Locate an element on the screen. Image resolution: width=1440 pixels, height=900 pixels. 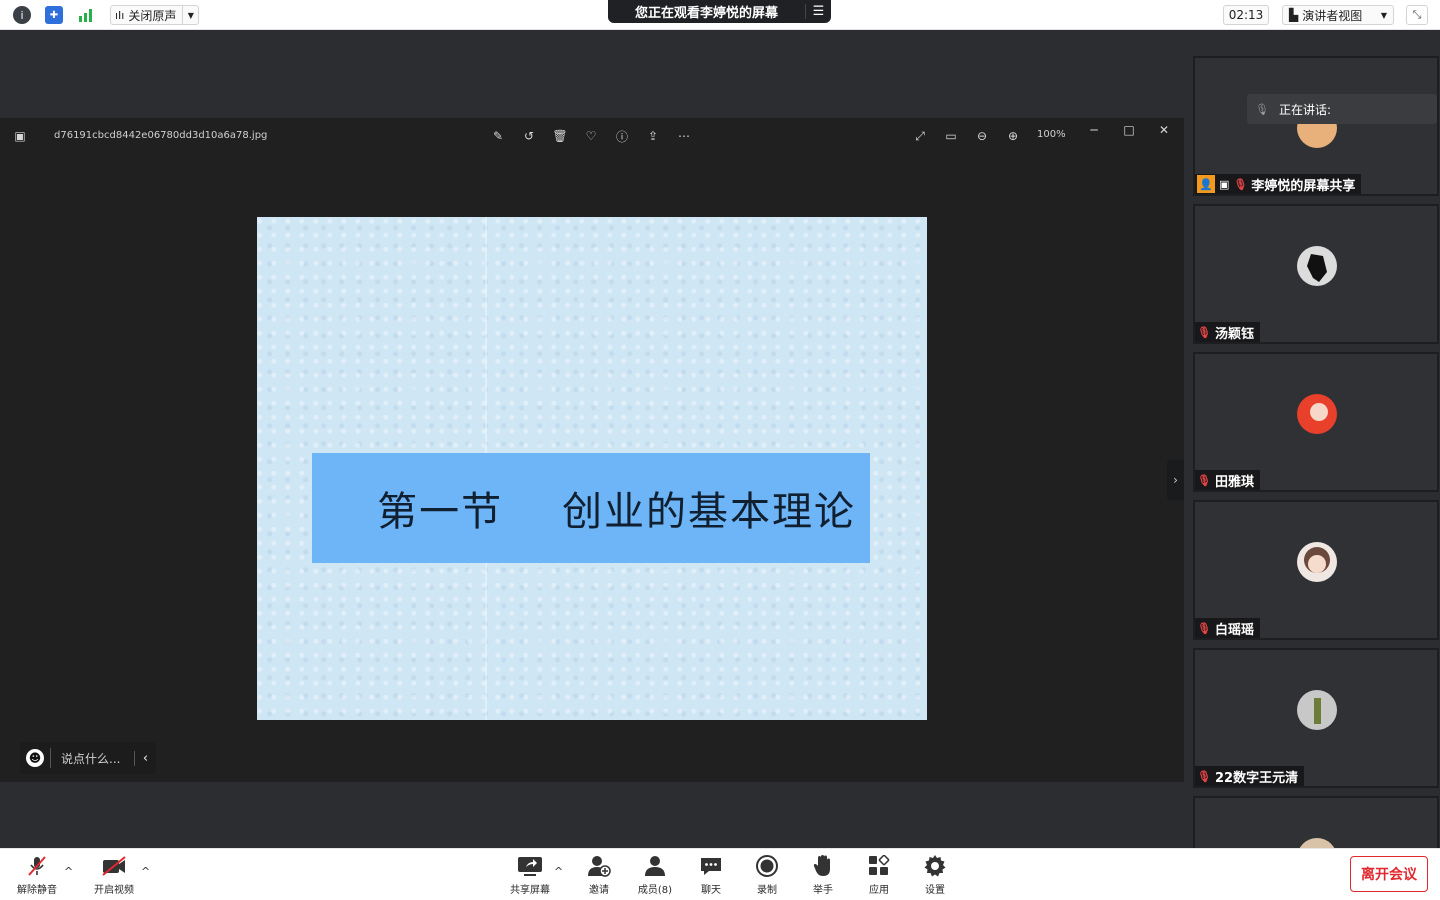
apps-button: 应用 is located at coordinates (879, 875).